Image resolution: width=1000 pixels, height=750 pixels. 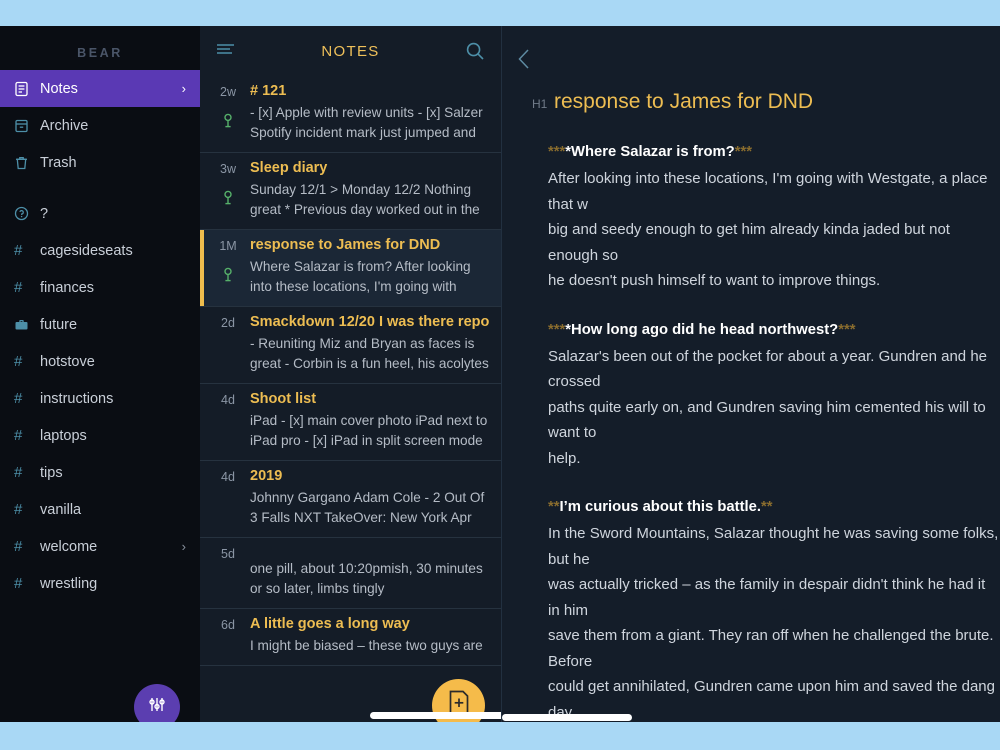 What do you see at coordinates (229, 51) in the screenshot?
I see `hamburger-icon` at bounding box center [229, 51].